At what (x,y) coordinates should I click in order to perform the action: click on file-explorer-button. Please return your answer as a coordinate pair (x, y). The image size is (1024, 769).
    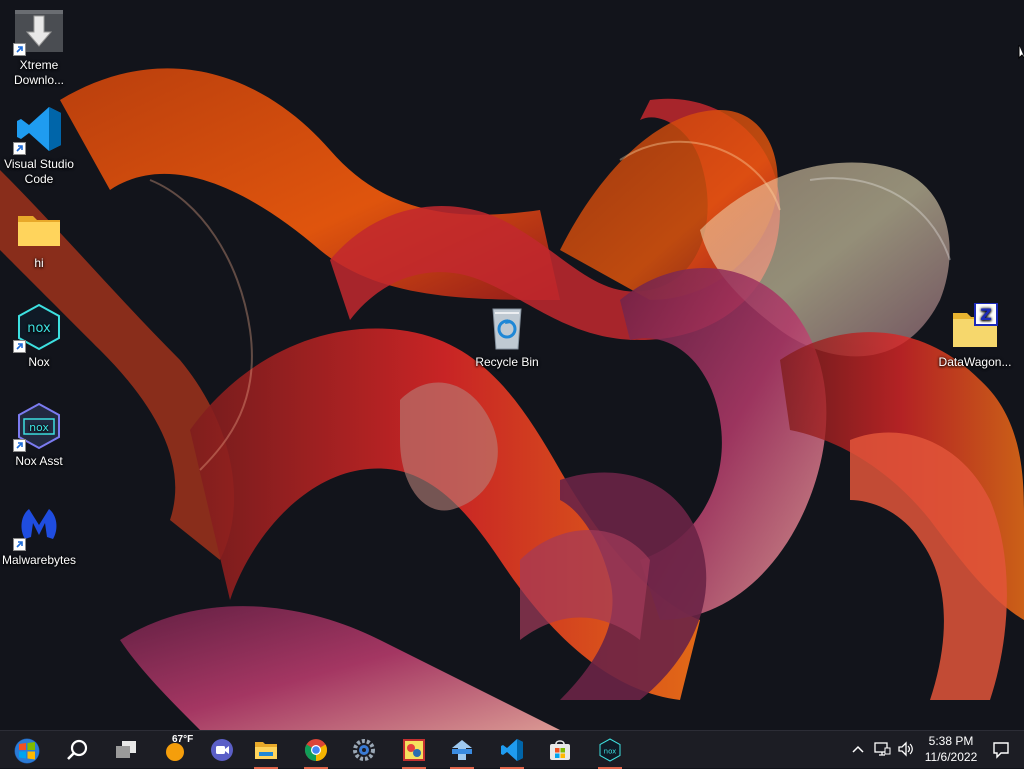
    Looking at the image, I should click on (266, 750).